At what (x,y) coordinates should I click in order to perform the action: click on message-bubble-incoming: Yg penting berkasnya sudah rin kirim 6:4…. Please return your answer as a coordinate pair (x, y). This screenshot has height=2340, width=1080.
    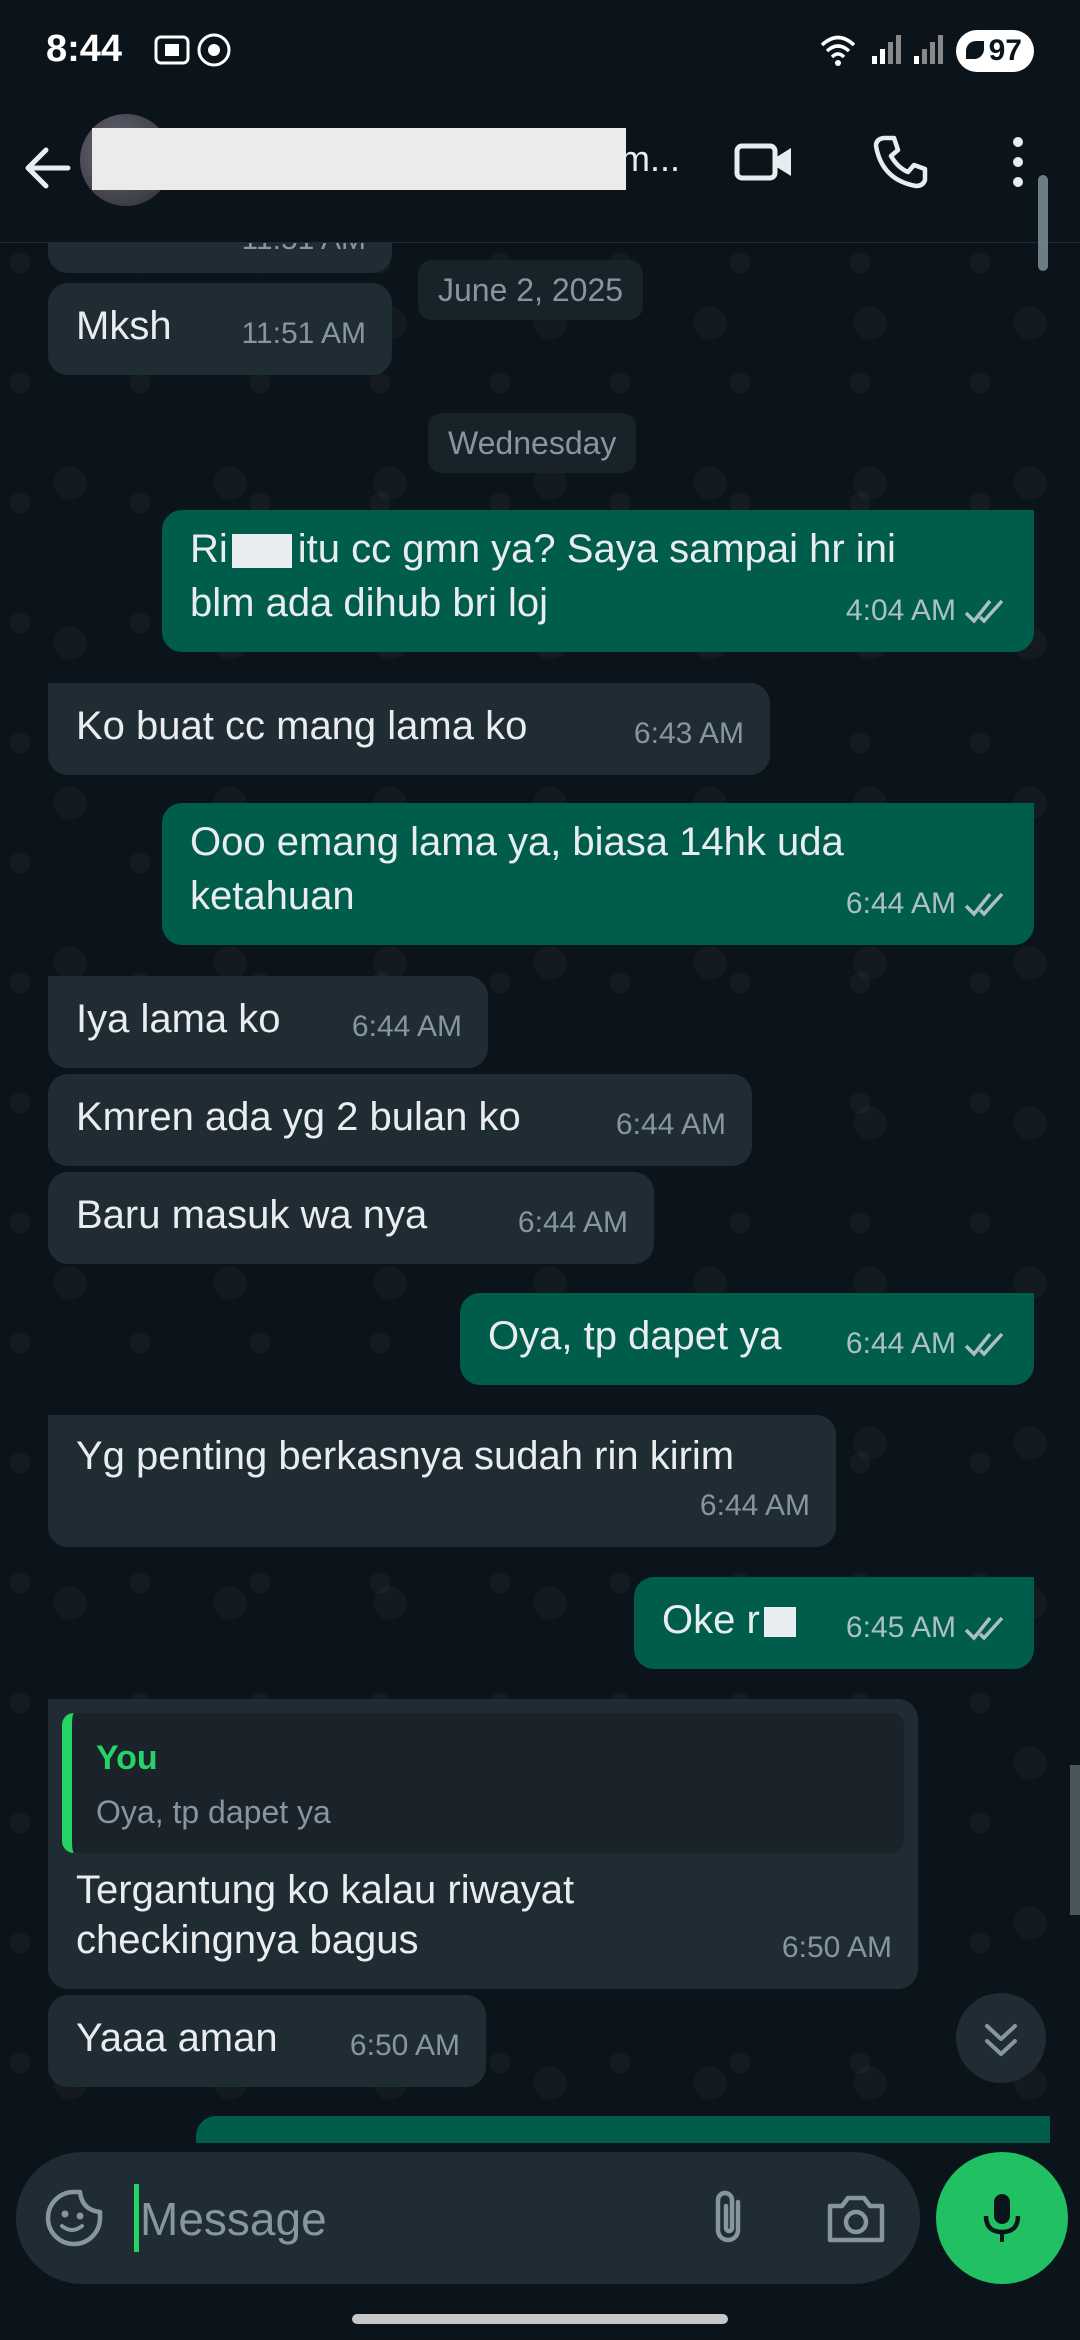
    Looking at the image, I should click on (442, 1481).